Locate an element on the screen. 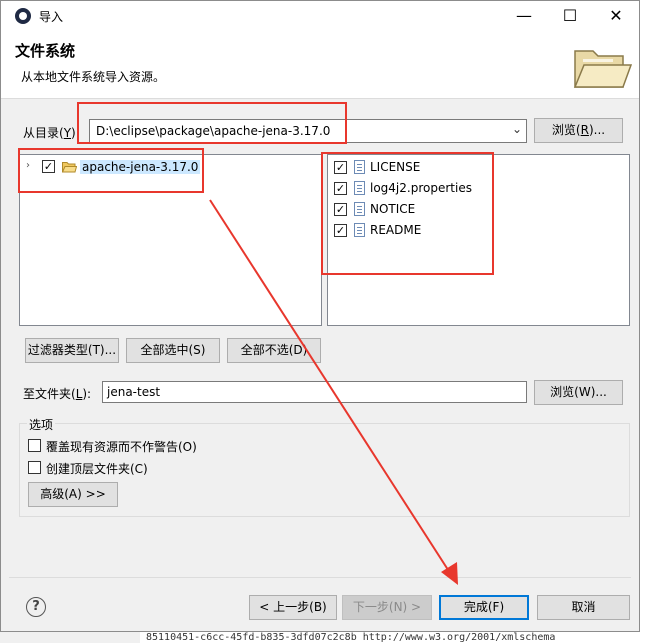  destination-folder-label: 至文件夹(L): is located at coordinates (57, 394).